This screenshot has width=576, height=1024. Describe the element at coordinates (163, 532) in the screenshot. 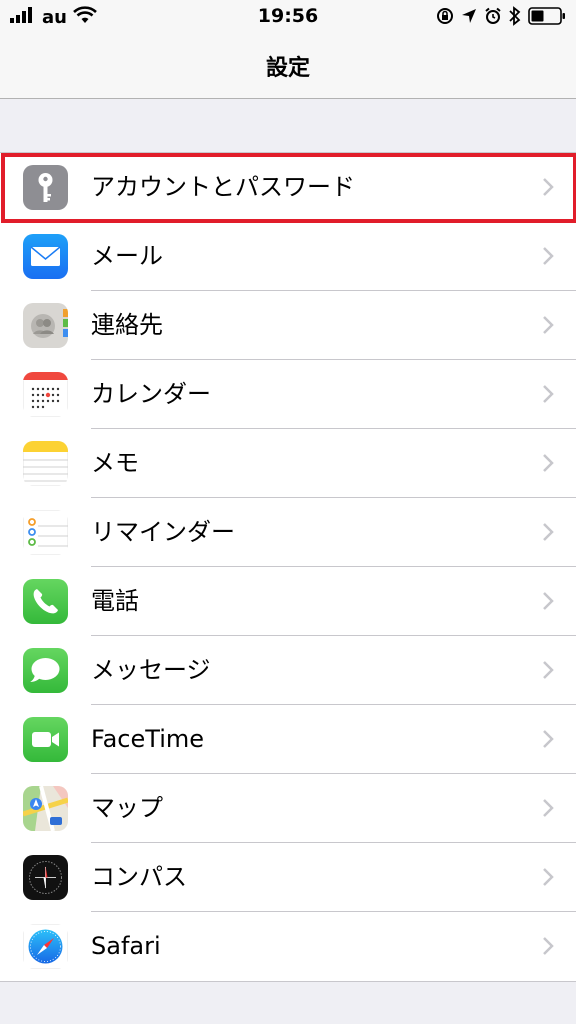

I see `settings-item-label: リマインダー` at that location.